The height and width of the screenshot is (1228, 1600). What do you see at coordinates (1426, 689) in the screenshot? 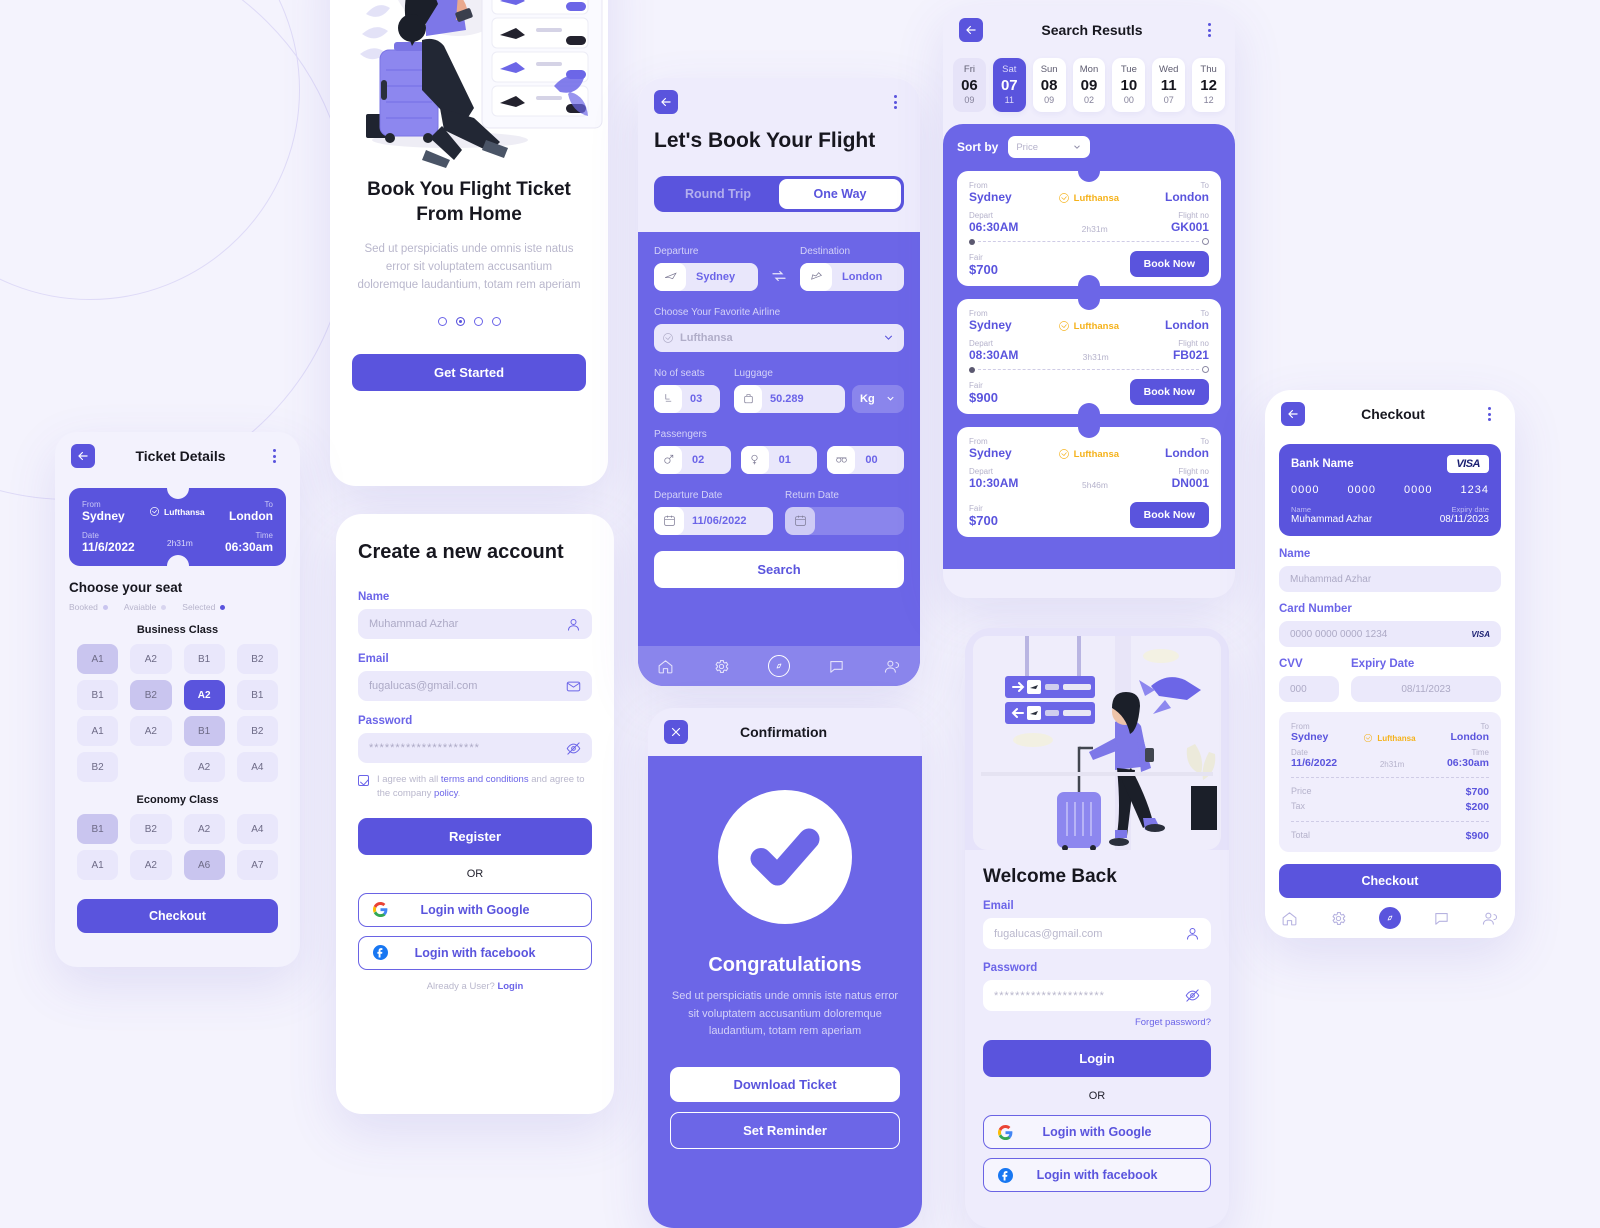
I see `expiry-input: 08/11/2023` at bounding box center [1426, 689].